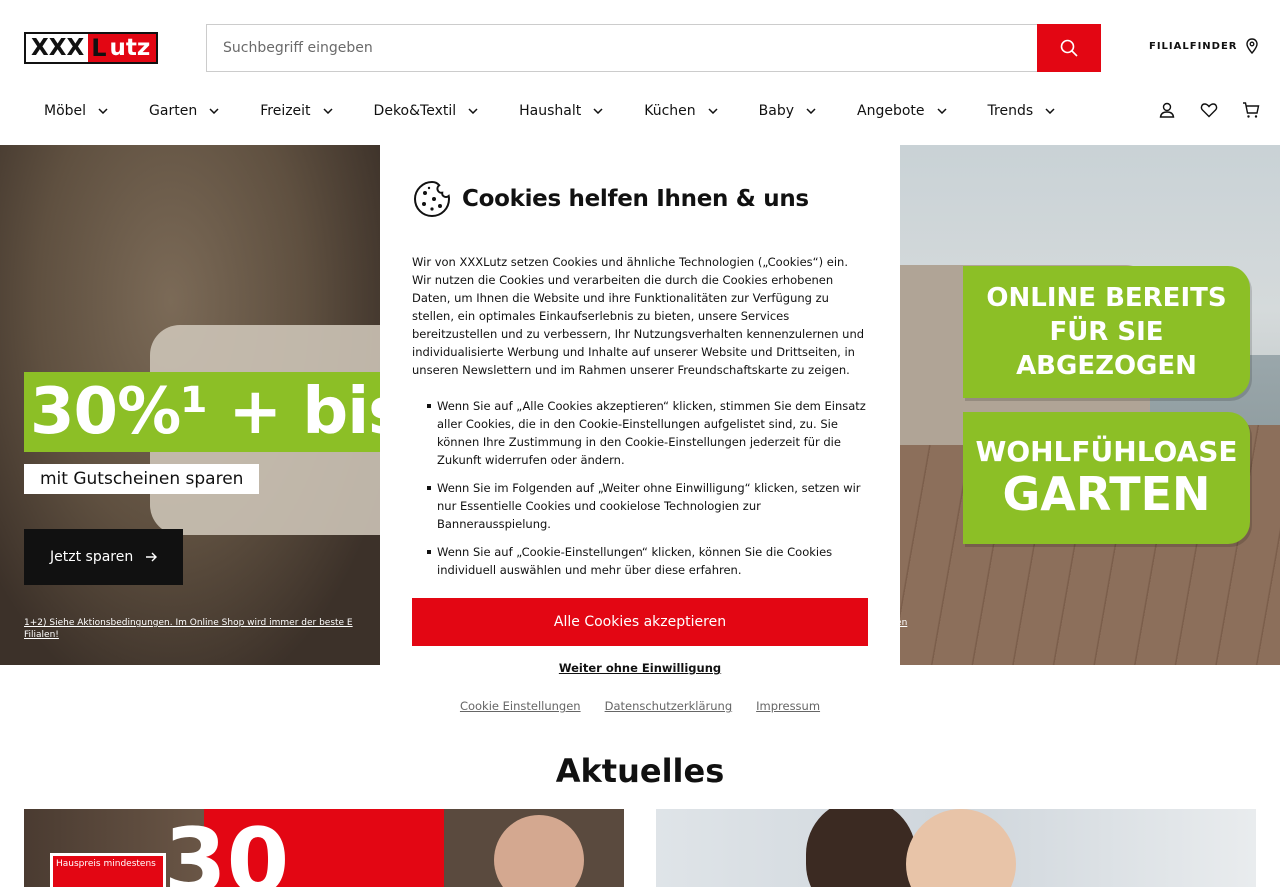 The image size is (1280, 887). I want to click on nav-item-label: Freizeit, so click(285, 111).